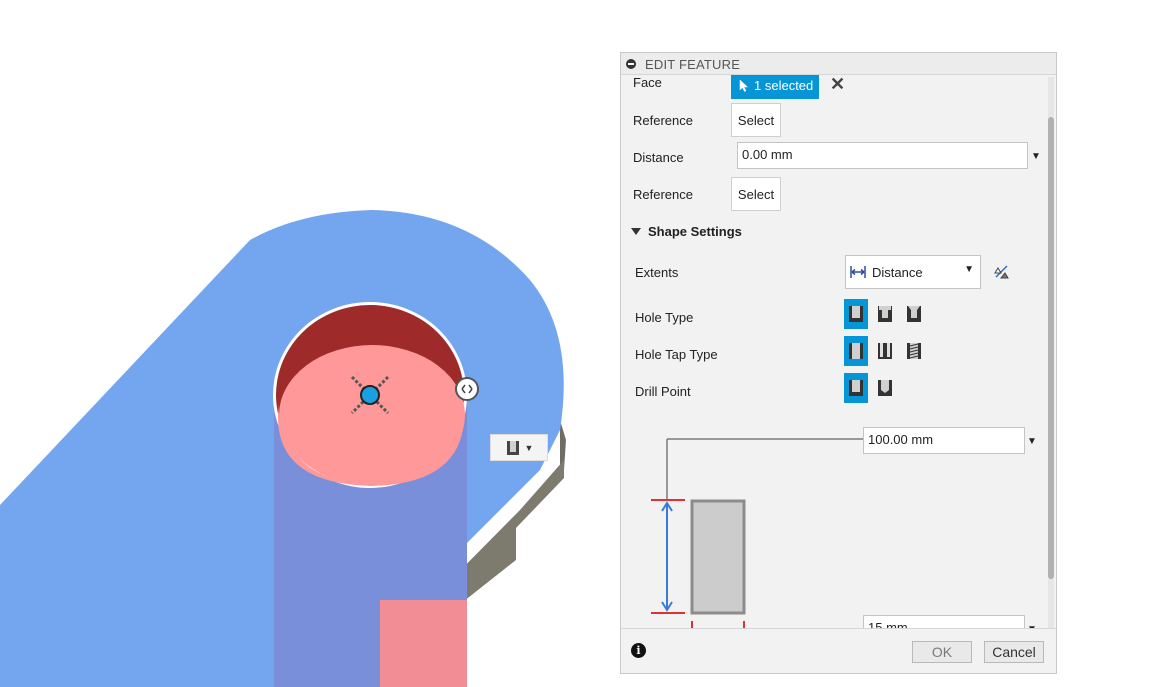 The image size is (1149, 687). I want to click on panel-footer: i OK Cancel, so click(838, 650).